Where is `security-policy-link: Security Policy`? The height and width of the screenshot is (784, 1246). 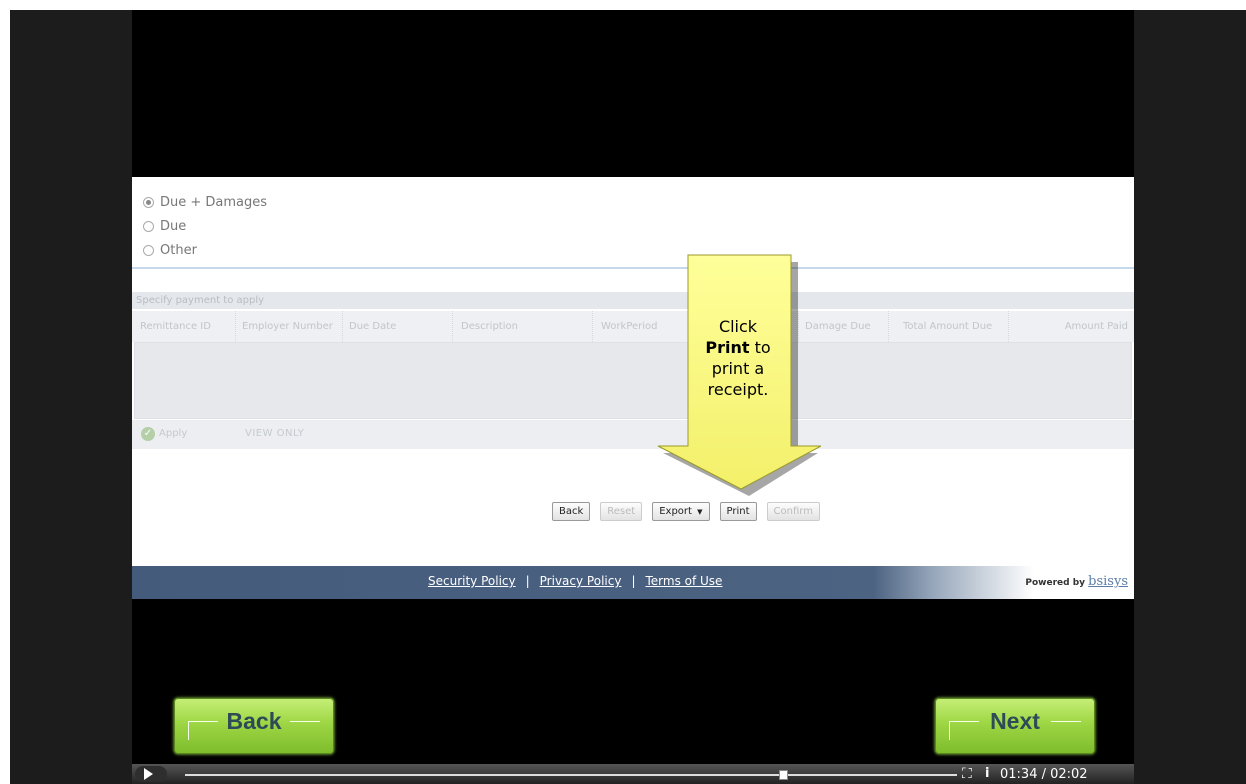
security-policy-link: Security Policy is located at coordinates (472, 581).